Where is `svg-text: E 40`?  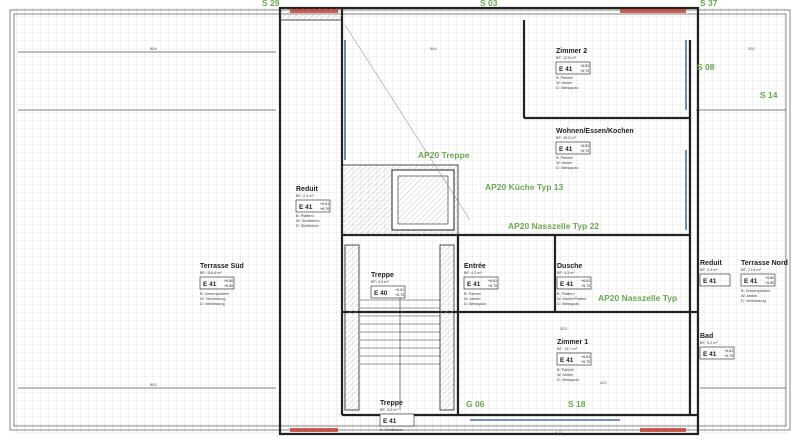 svg-text: E 40 is located at coordinates (381, 293).